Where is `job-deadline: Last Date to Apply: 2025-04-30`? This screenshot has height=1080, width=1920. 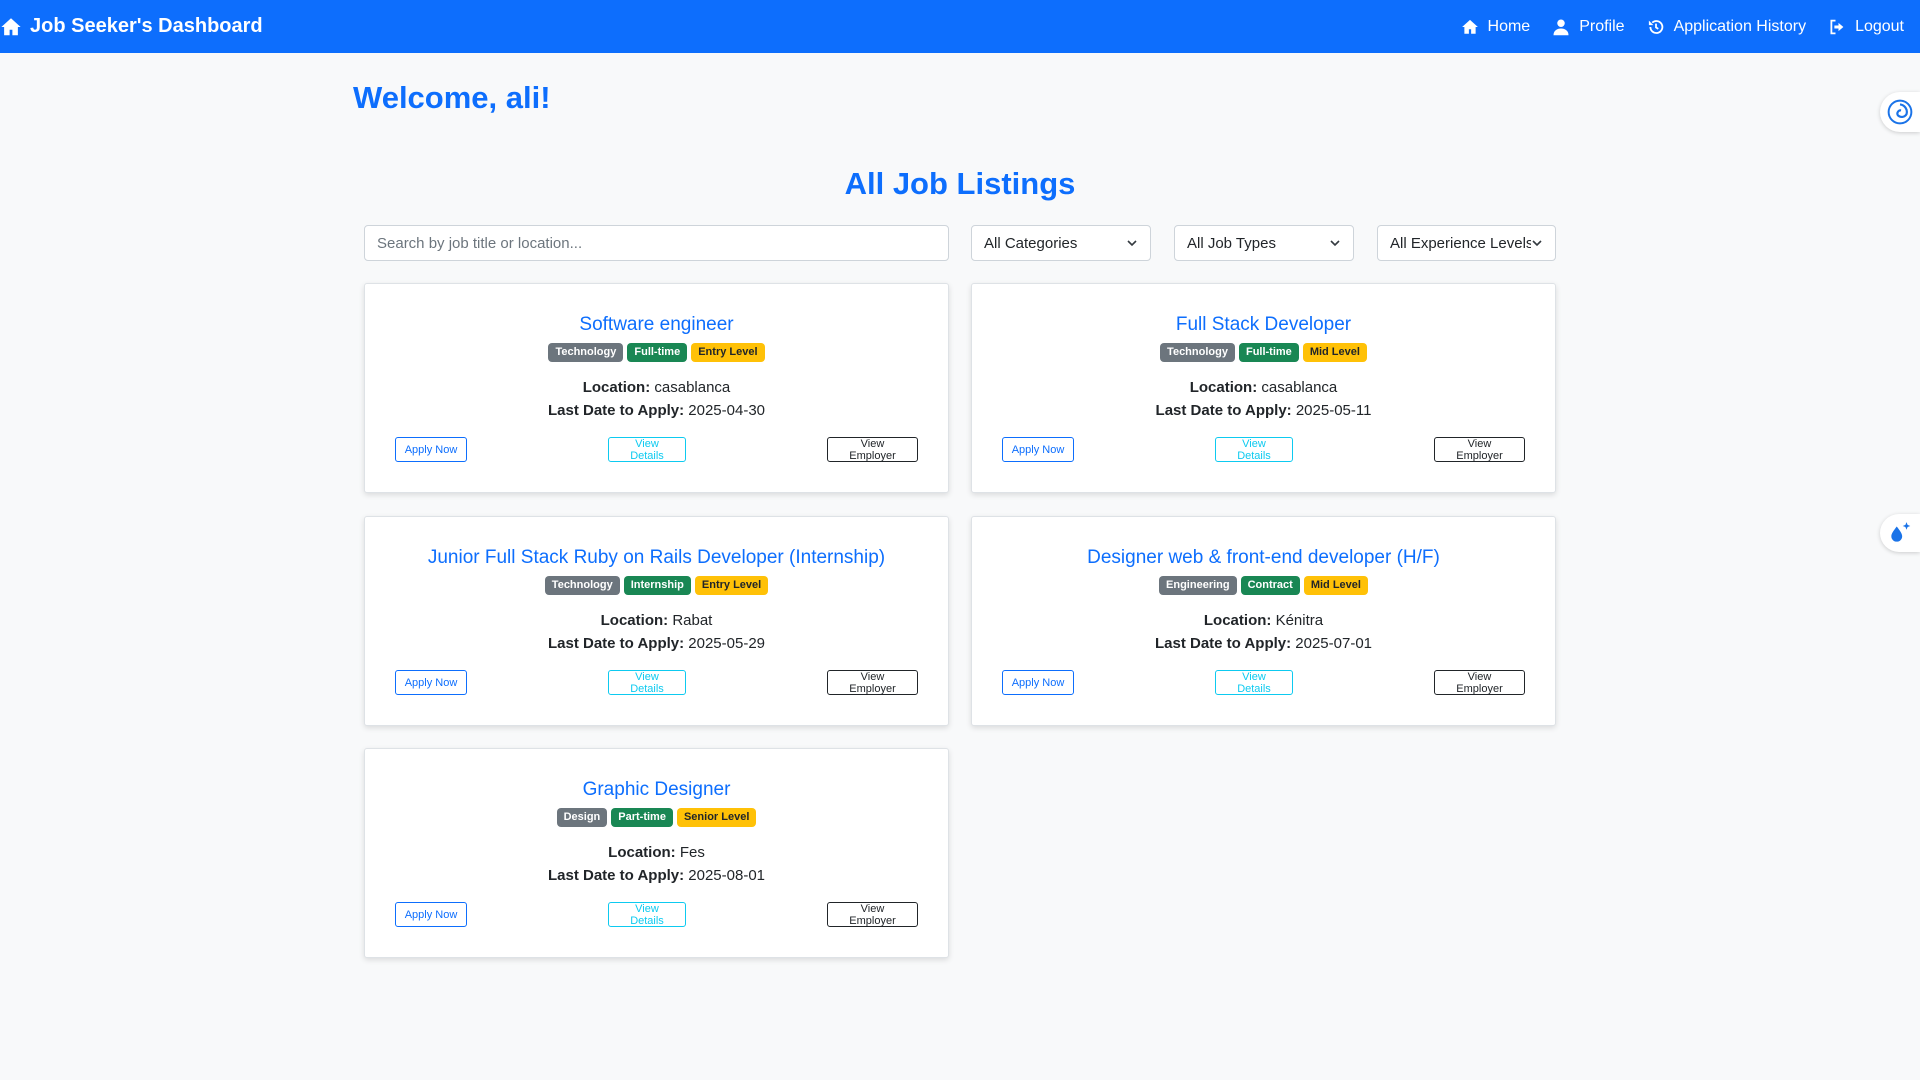 job-deadline: Last Date to Apply: 2025-04-30 is located at coordinates (656, 410).